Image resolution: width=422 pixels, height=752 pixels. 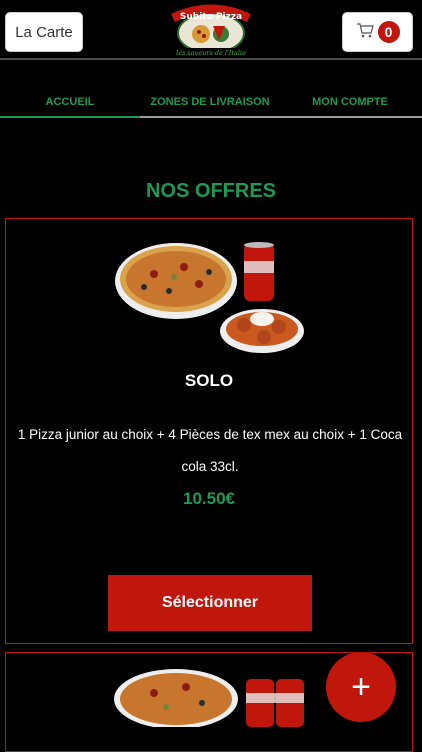 What do you see at coordinates (210, 102) in the screenshot?
I see `tab-zones-de-livraison: ZONES DE LIVRAISON` at bounding box center [210, 102].